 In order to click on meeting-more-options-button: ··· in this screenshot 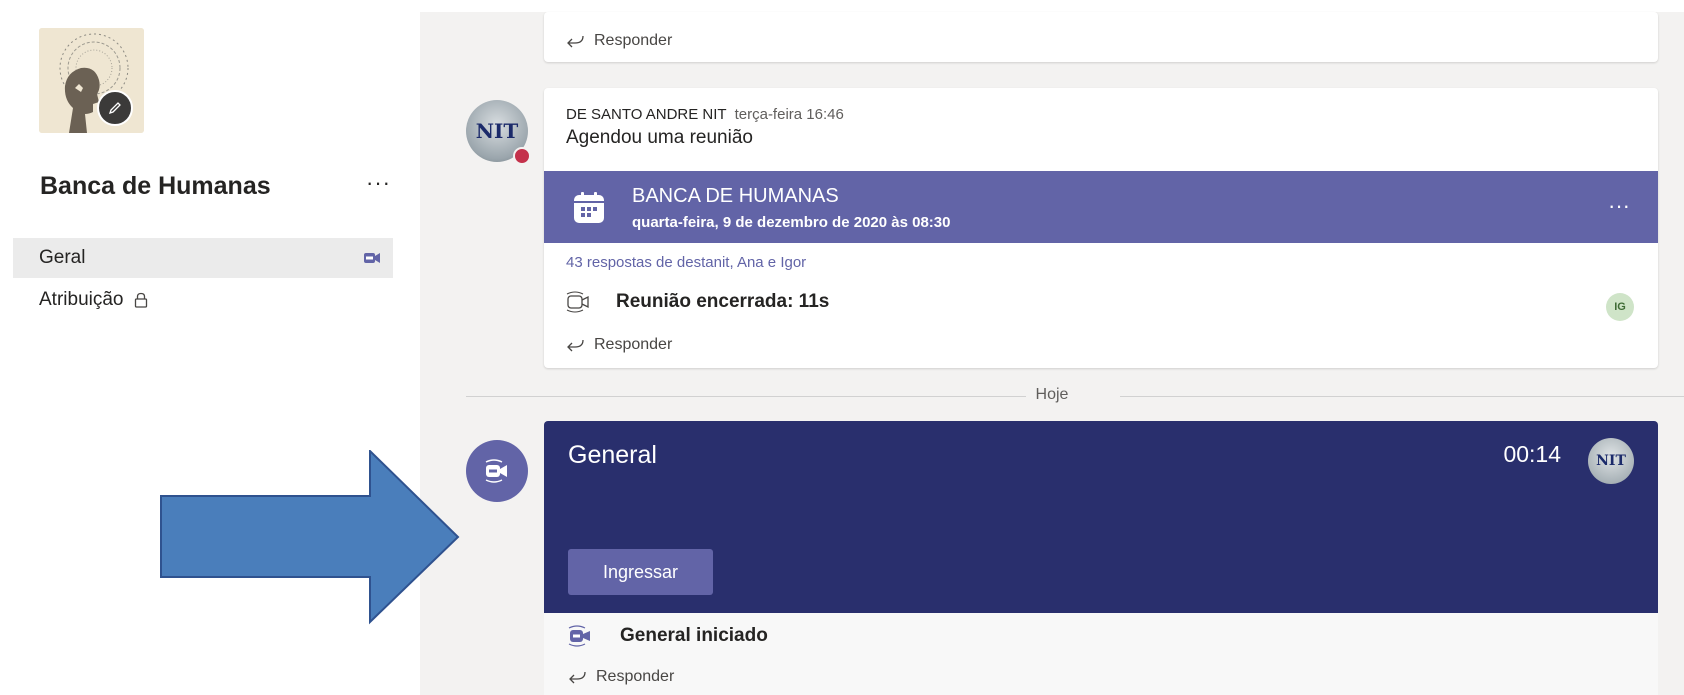, I will do `click(1619, 206)`.